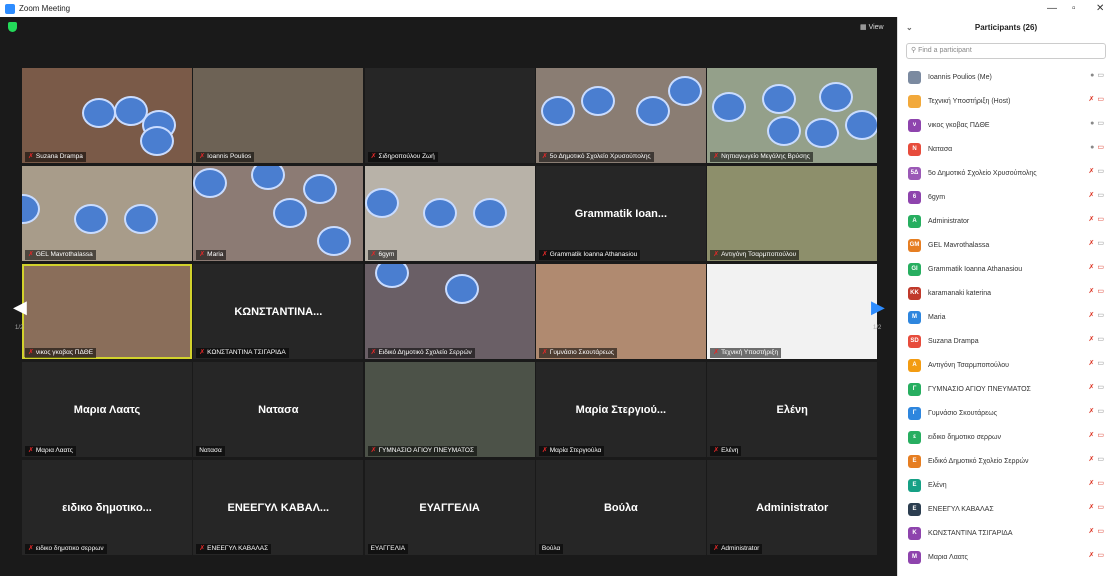 Image resolution: width=1113 pixels, height=576 pixels. What do you see at coordinates (1005, 341) in the screenshot?
I see `participant-row: SD Suzana Drampa ✗ ▭` at bounding box center [1005, 341].